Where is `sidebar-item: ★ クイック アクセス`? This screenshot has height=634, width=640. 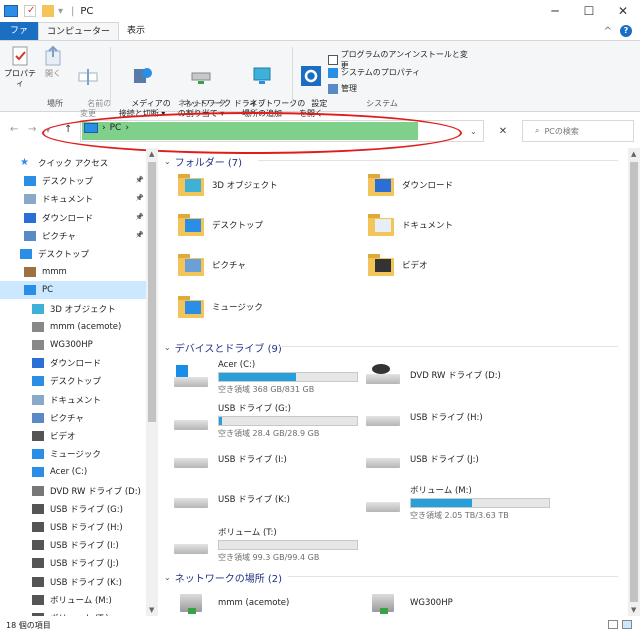
sidebar-item: ★ クイック アクセス is located at coordinates (73, 163).